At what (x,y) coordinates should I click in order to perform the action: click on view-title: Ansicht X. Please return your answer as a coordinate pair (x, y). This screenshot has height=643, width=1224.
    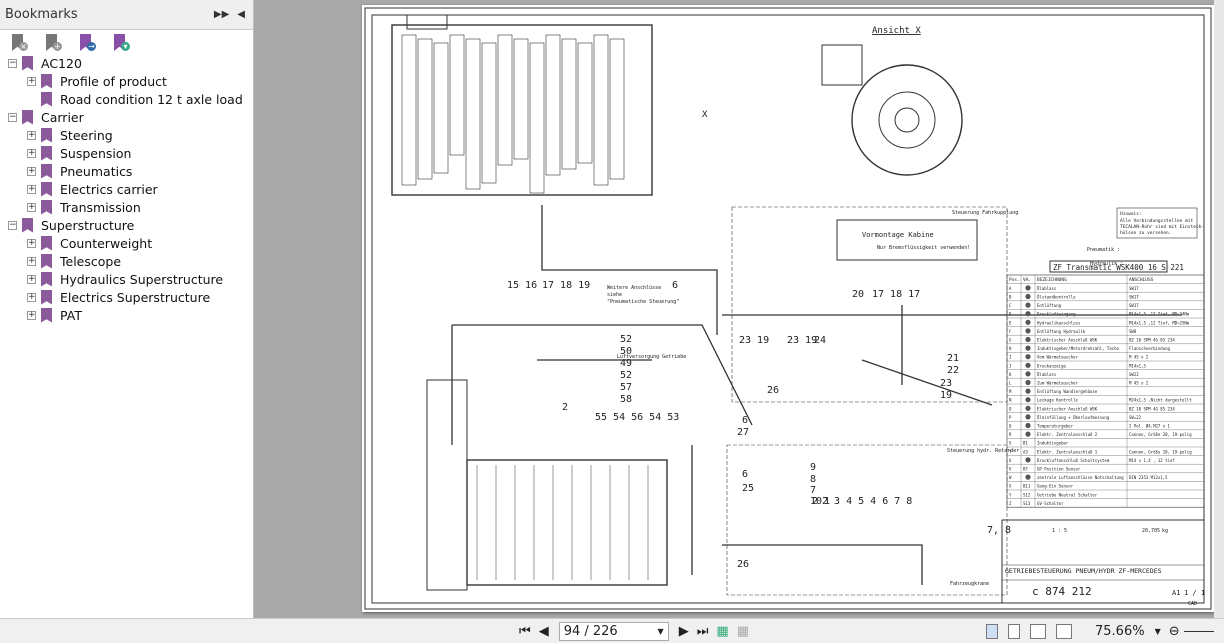
    Looking at the image, I should click on (896, 31).